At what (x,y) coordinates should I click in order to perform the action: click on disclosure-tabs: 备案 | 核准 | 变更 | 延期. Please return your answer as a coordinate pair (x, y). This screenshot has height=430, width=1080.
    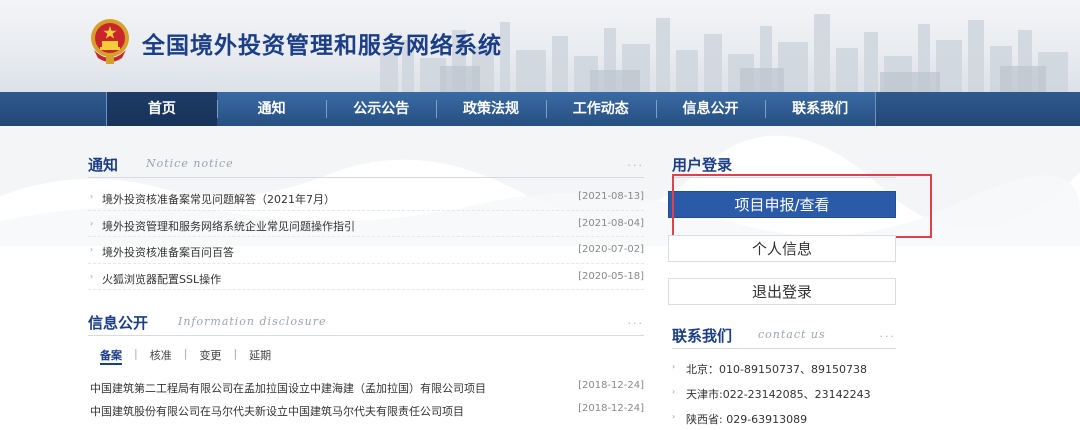
    Looking at the image, I should click on (185, 356).